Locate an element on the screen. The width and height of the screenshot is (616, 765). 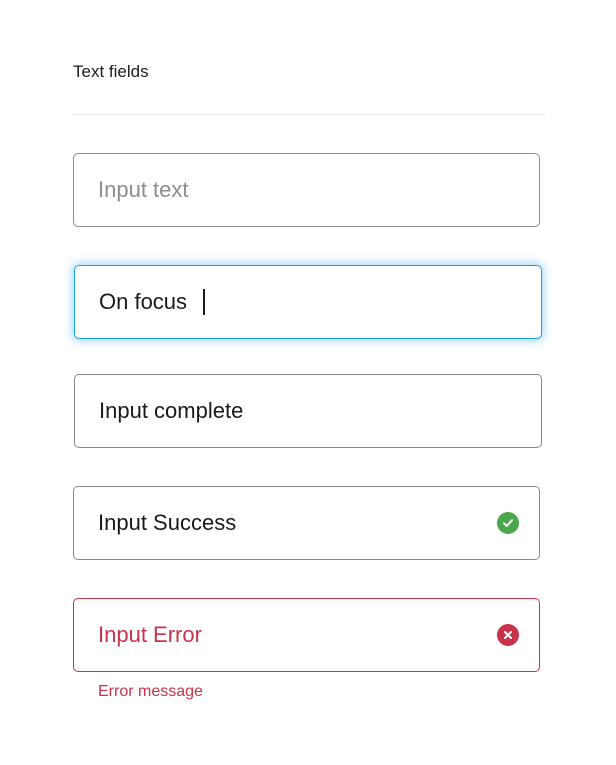
text-field-default is located at coordinates (306, 190).